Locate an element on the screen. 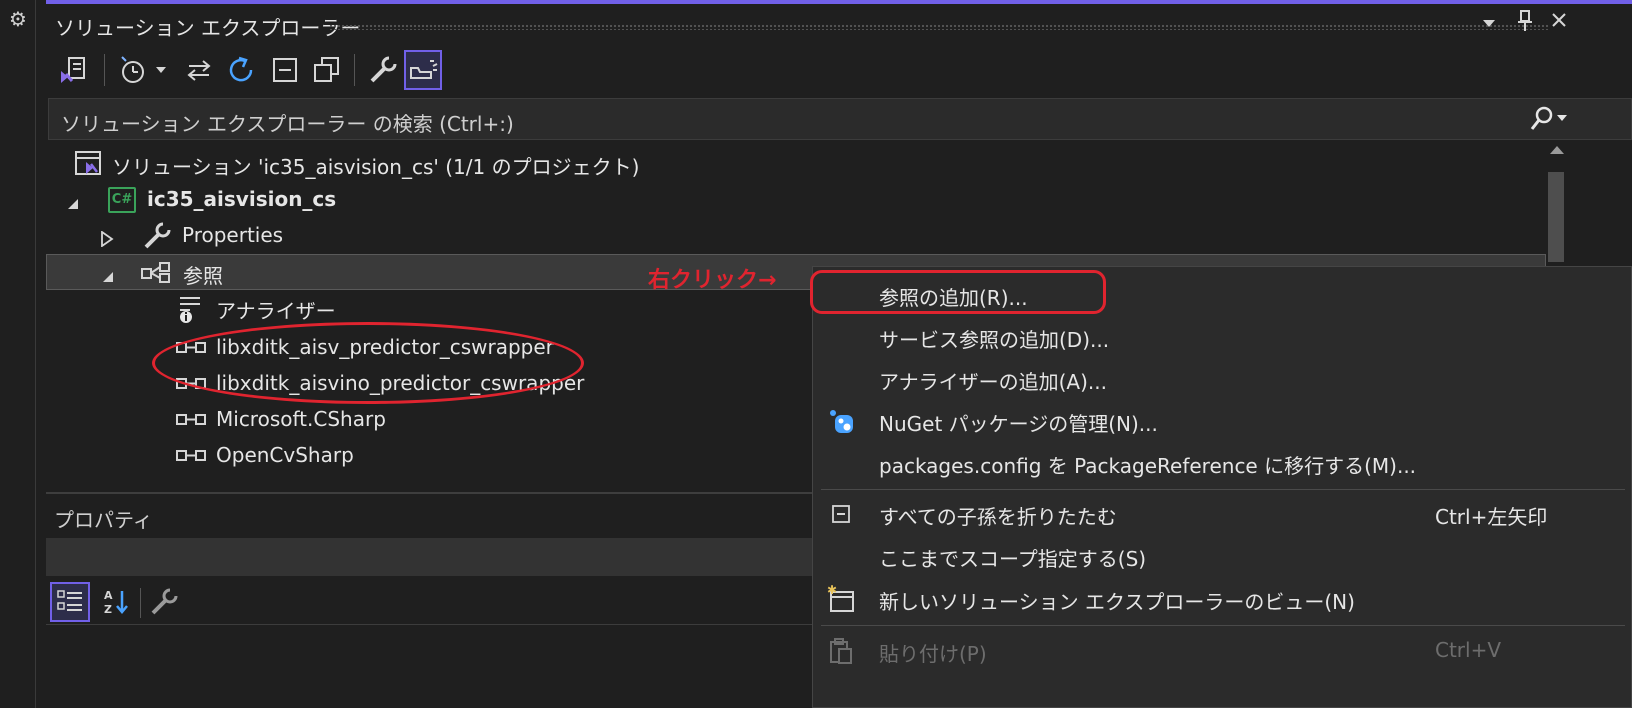 The height and width of the screenshot is (708, 1632). preview-selected-items-icon is located at coordinates (423, 70).